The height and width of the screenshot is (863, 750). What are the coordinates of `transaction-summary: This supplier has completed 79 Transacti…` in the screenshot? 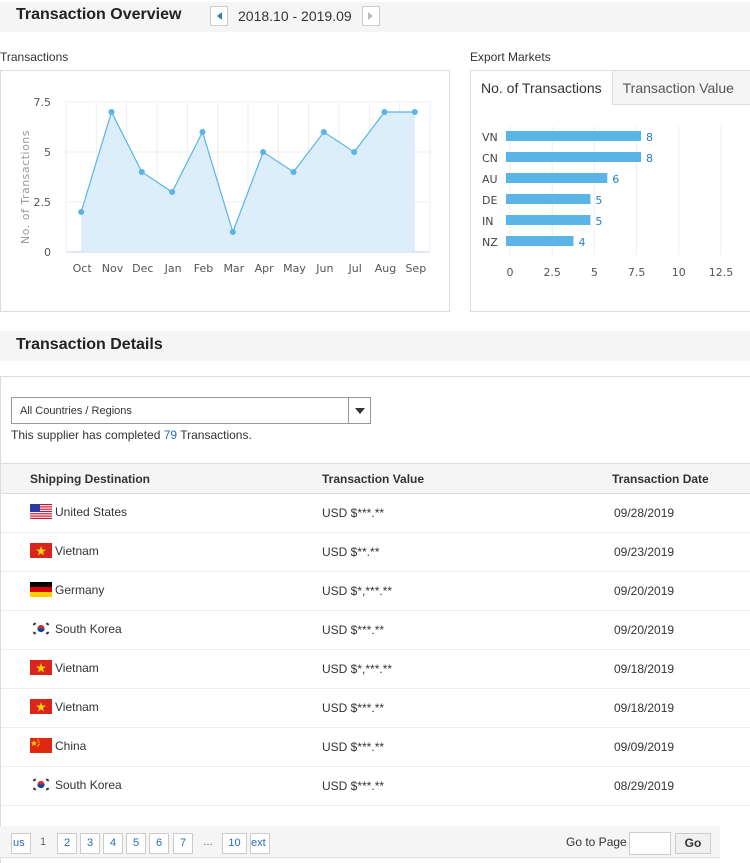 It's located at (131, 435).